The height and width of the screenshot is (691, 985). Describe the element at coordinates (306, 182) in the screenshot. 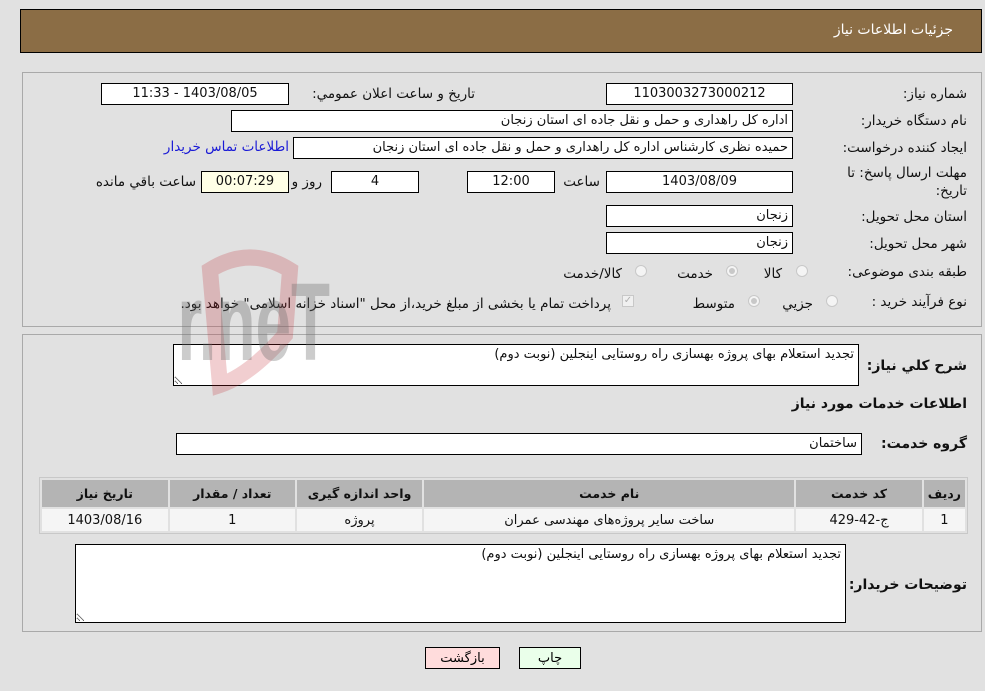

I see `days-label: روز و` at that location.